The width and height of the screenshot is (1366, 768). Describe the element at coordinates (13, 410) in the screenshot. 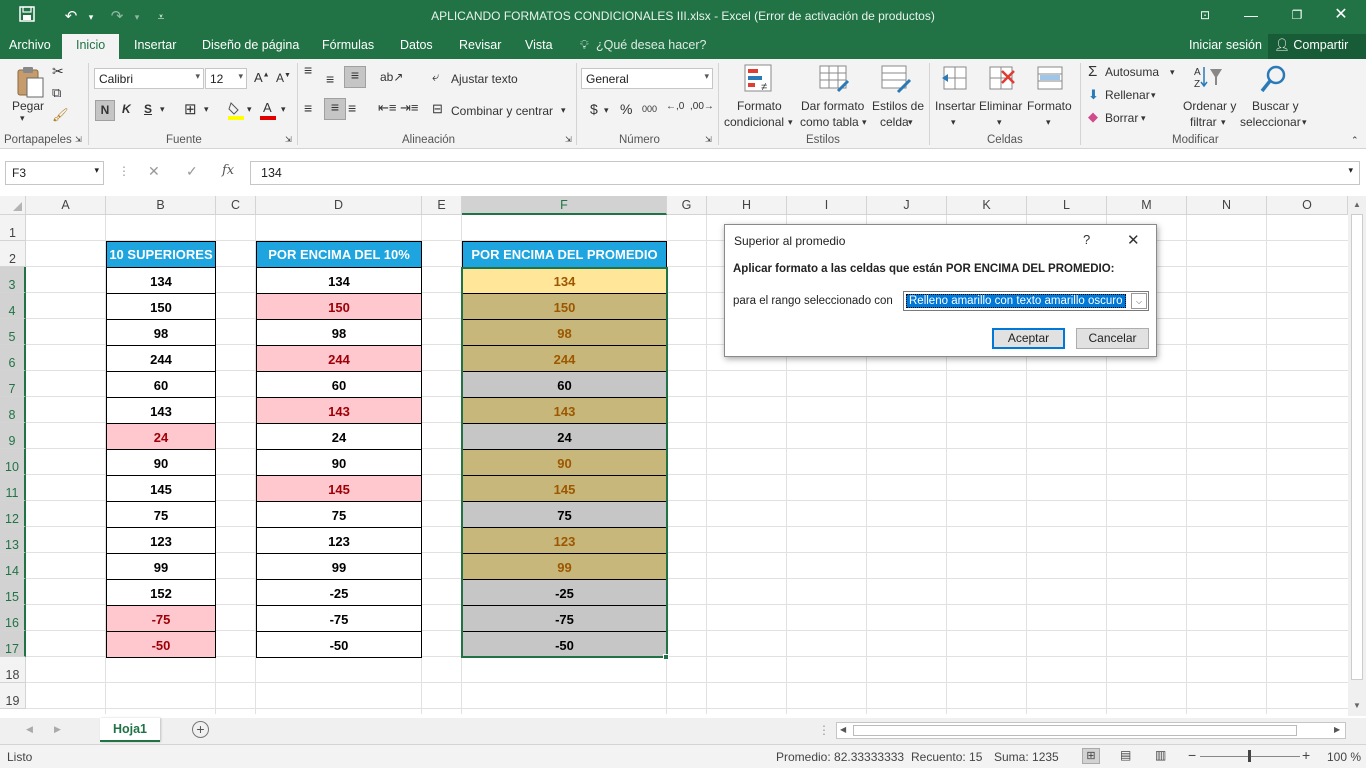

I see `row-header-8: 8` at that location.